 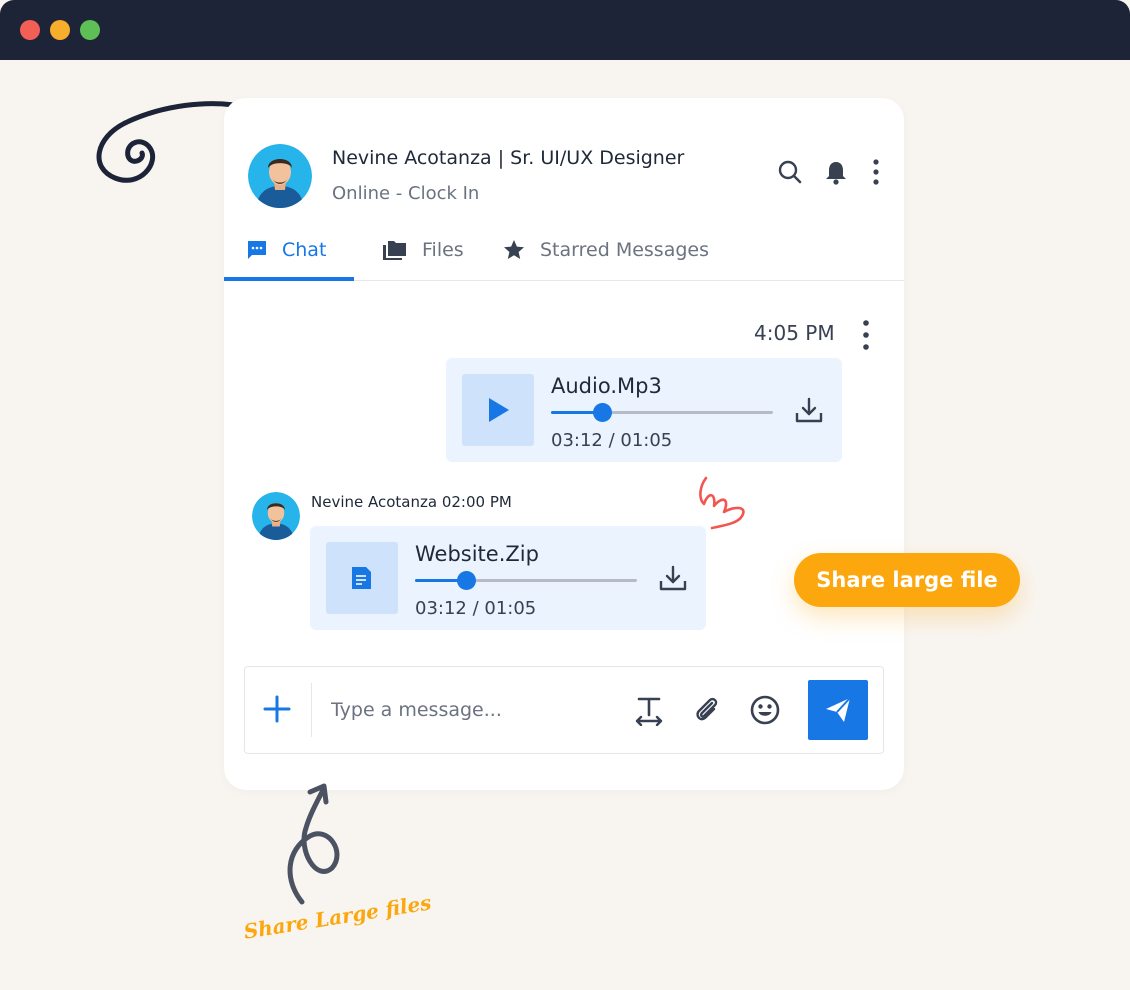 What do you see at coordinates (765, 710) in the screenshot?
I see `emoji-icon` at bounding box center [765, 710].